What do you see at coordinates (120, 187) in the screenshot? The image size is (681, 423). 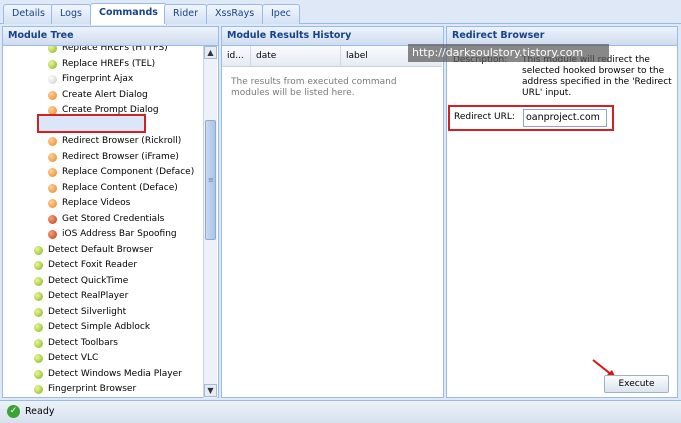 I see `tree-item-label: Replace Content (Deface)` at bounding box center [120, 187].